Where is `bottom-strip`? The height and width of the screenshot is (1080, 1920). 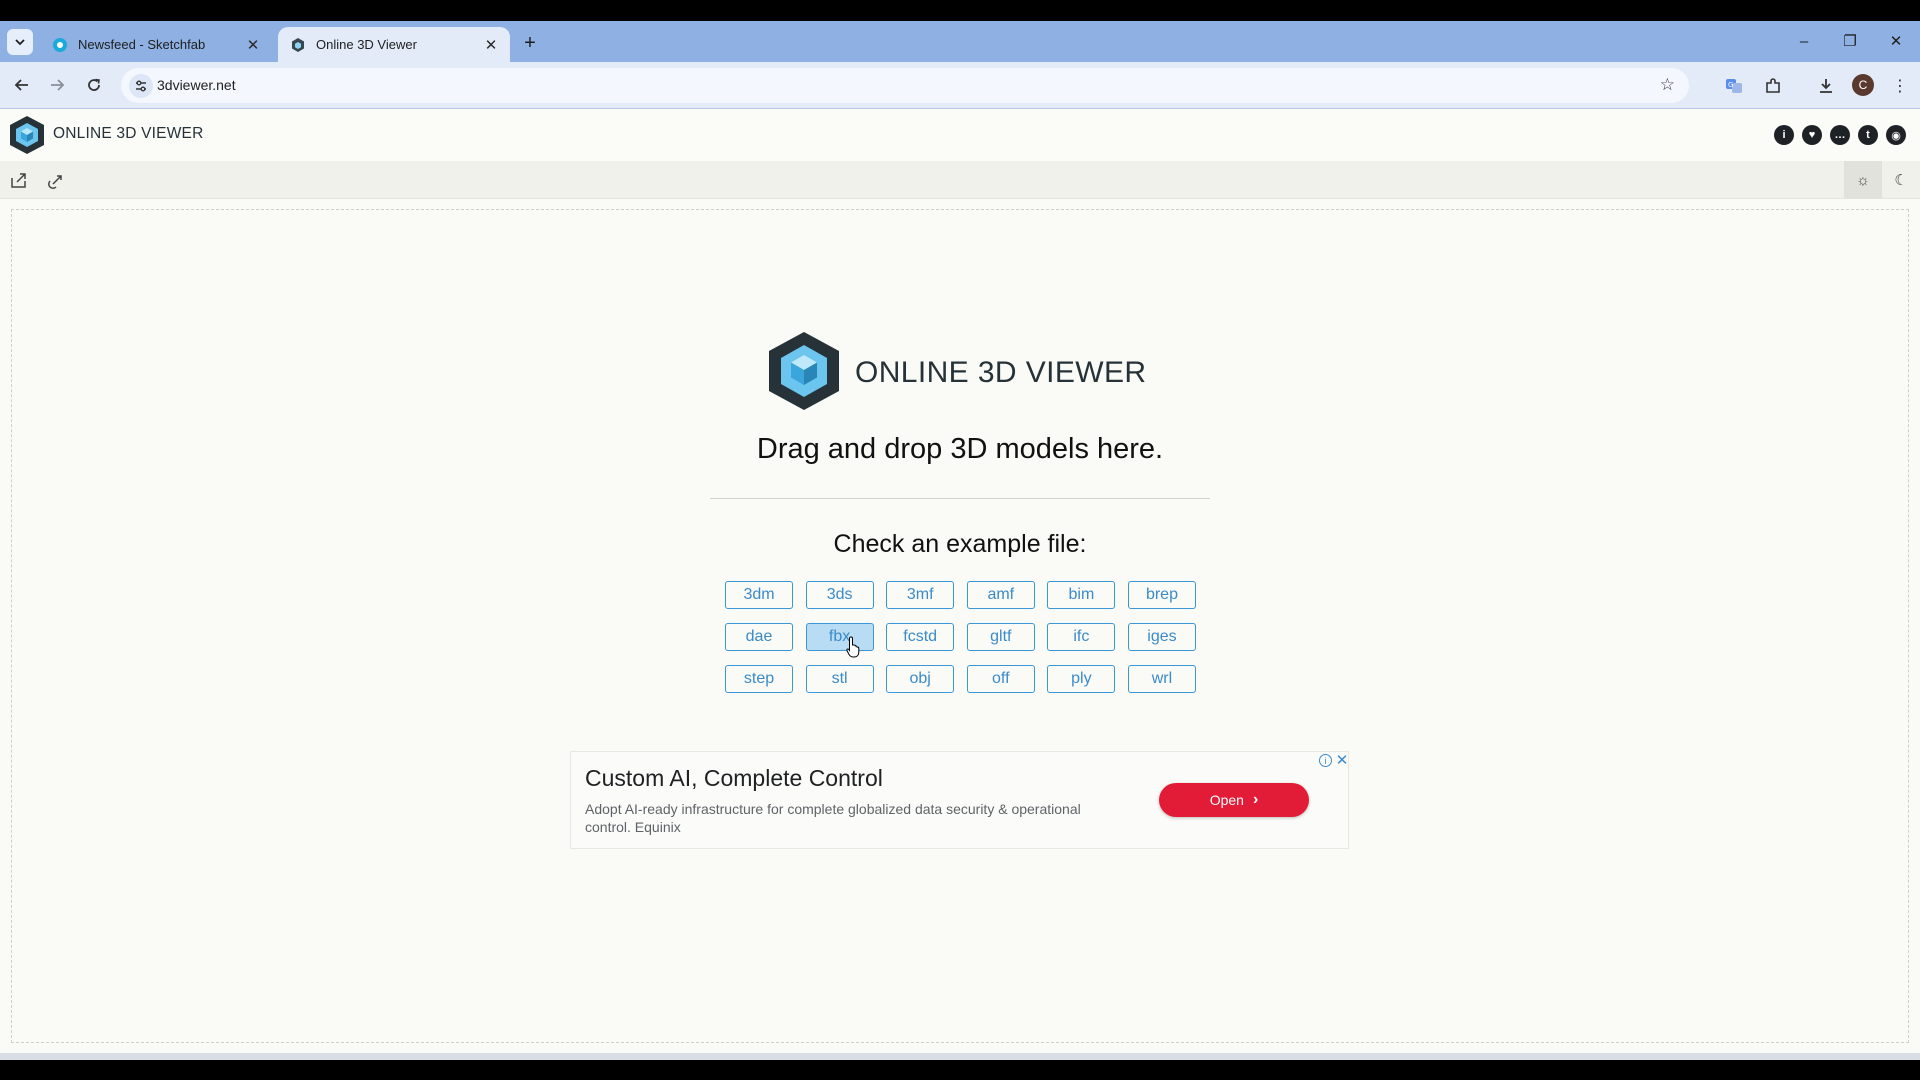 bottom-strip is located at coordinates (960, 1056).